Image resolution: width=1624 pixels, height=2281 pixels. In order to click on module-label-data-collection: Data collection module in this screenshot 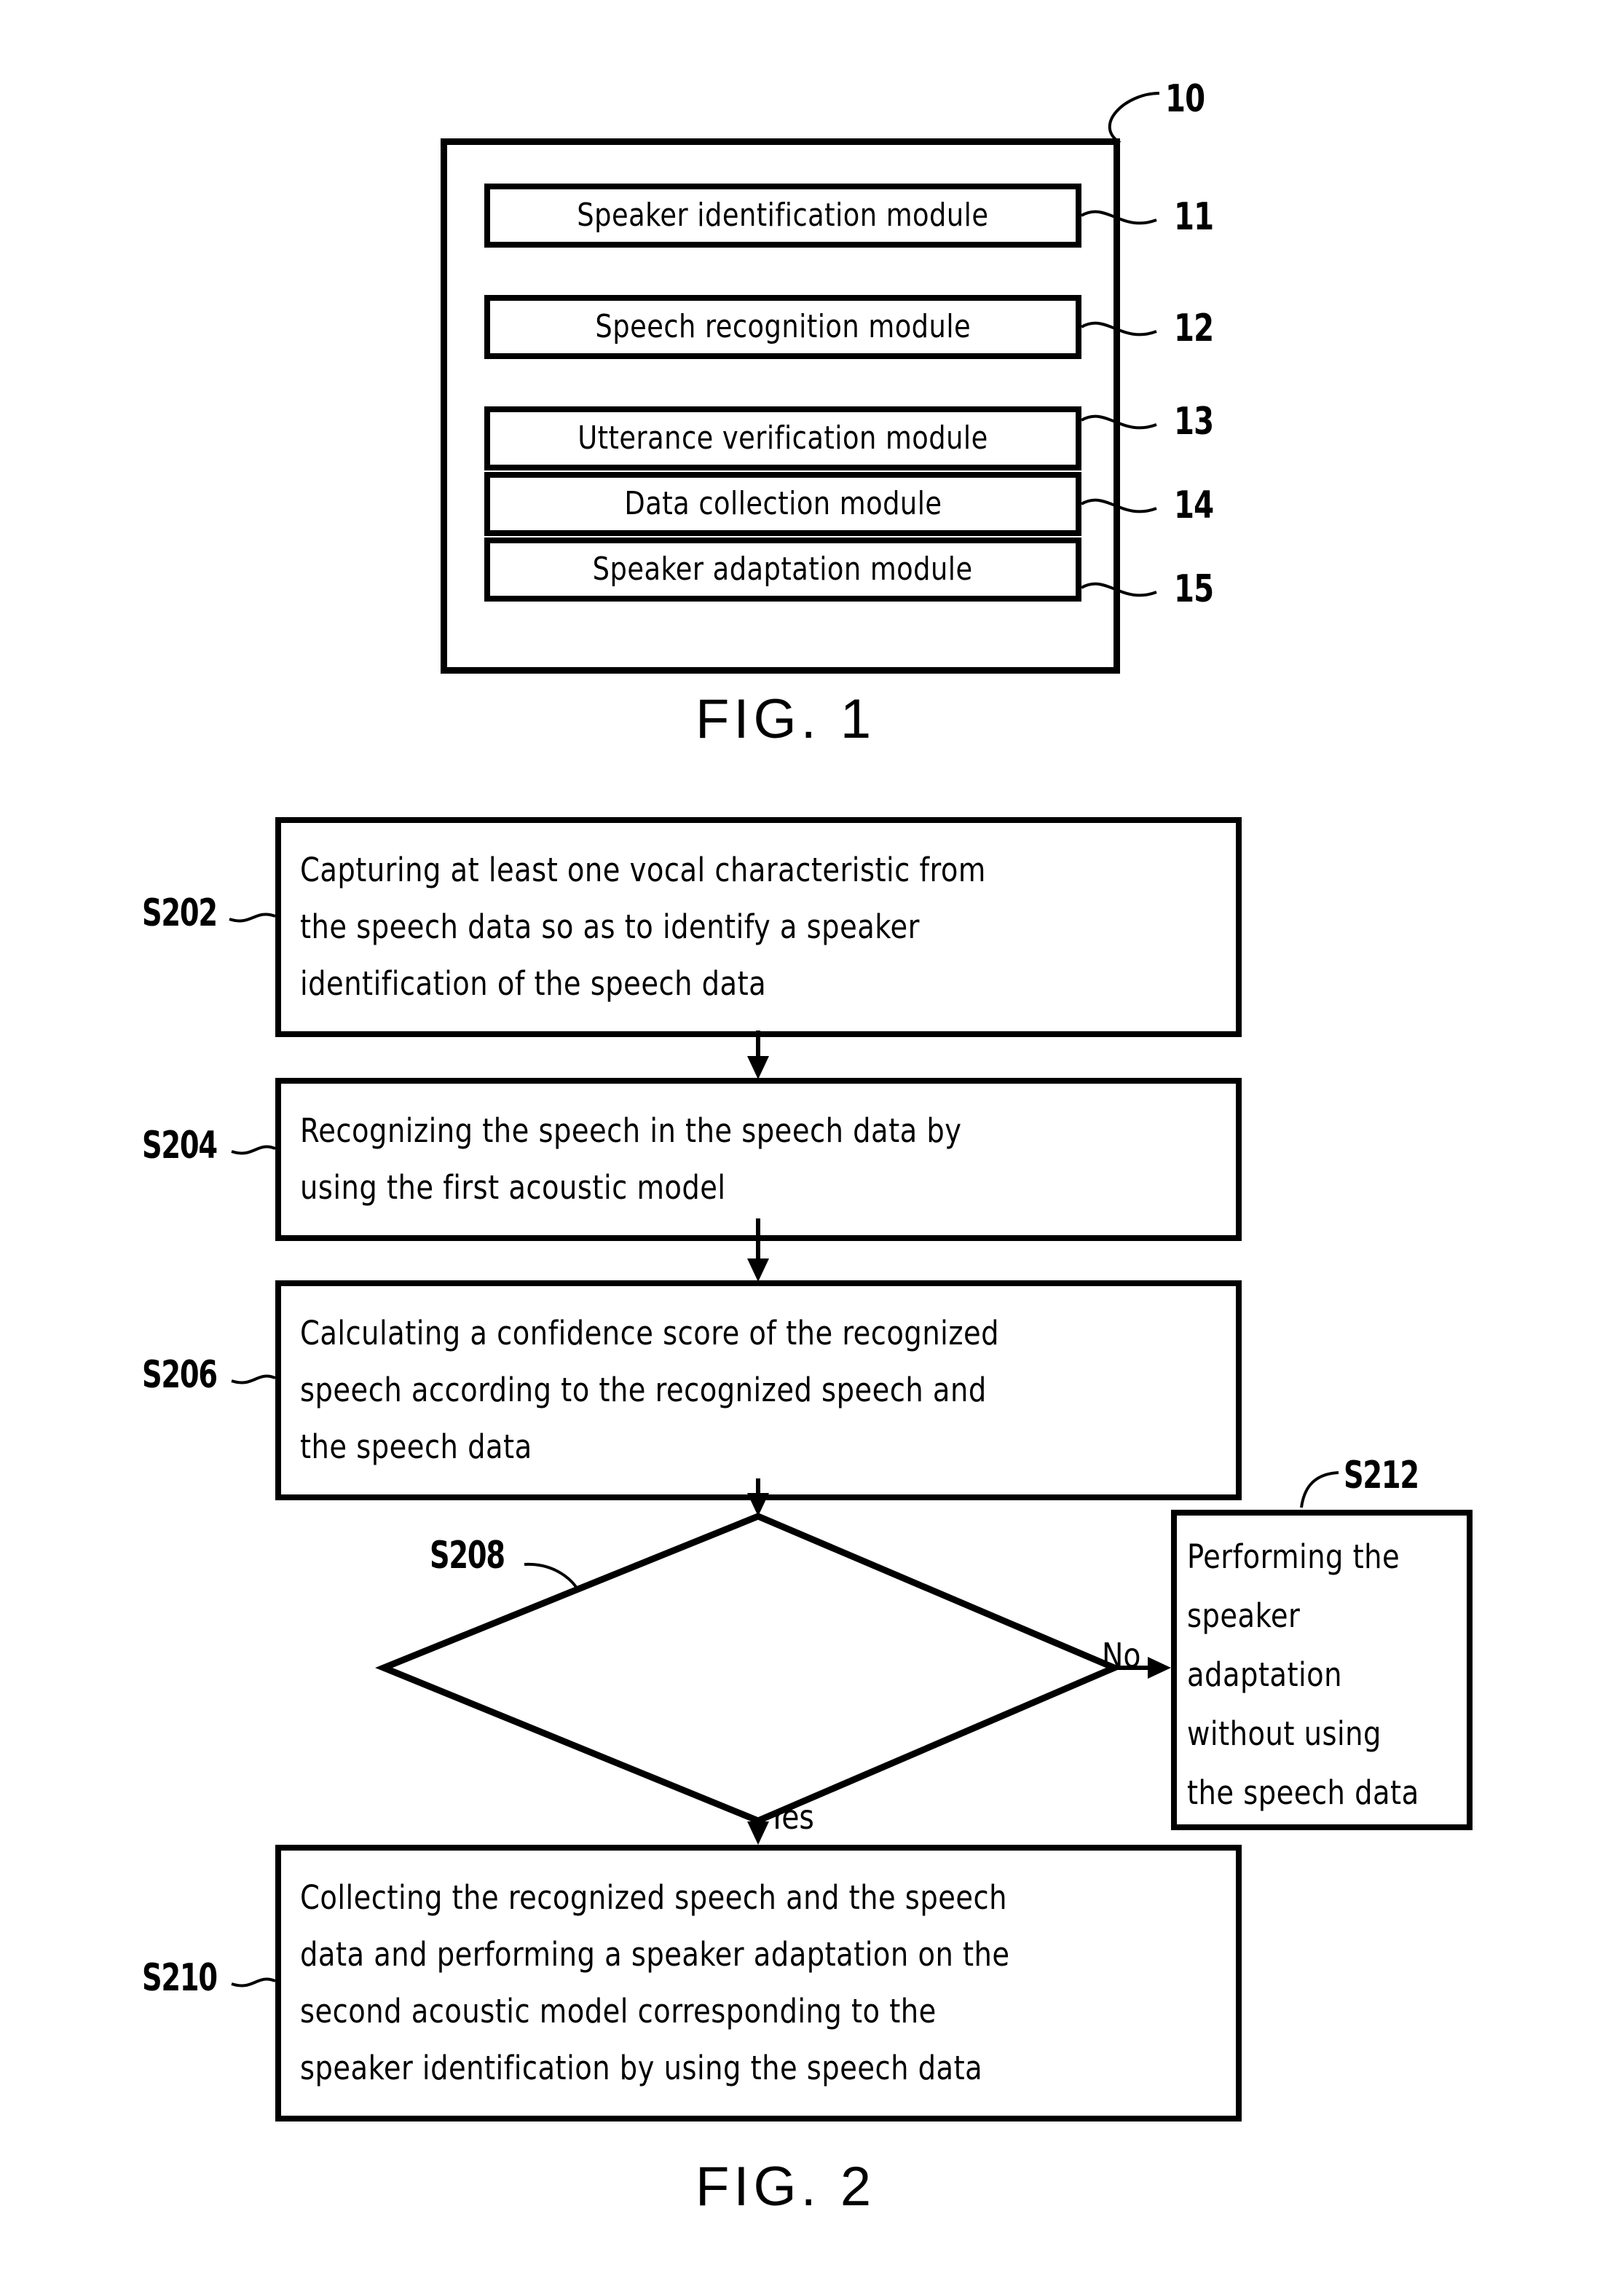, I will do `click(782, 503)`.